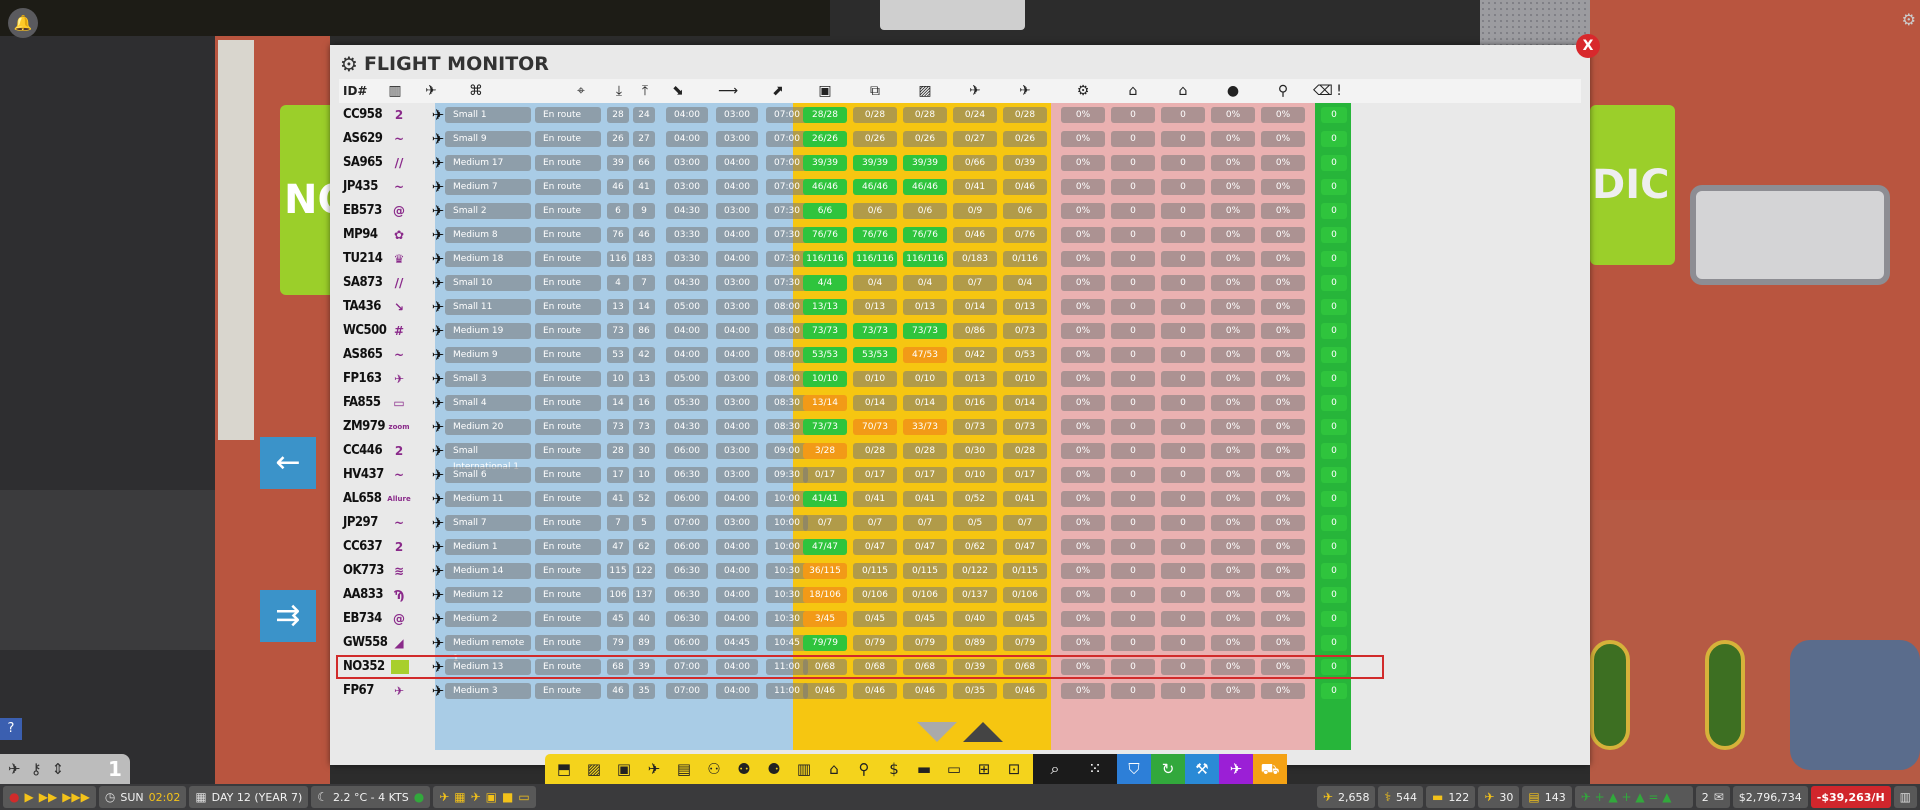 This screenshot has width=1920, height=810. I want to click on stand-icon: ⌘, so click(476, 91).